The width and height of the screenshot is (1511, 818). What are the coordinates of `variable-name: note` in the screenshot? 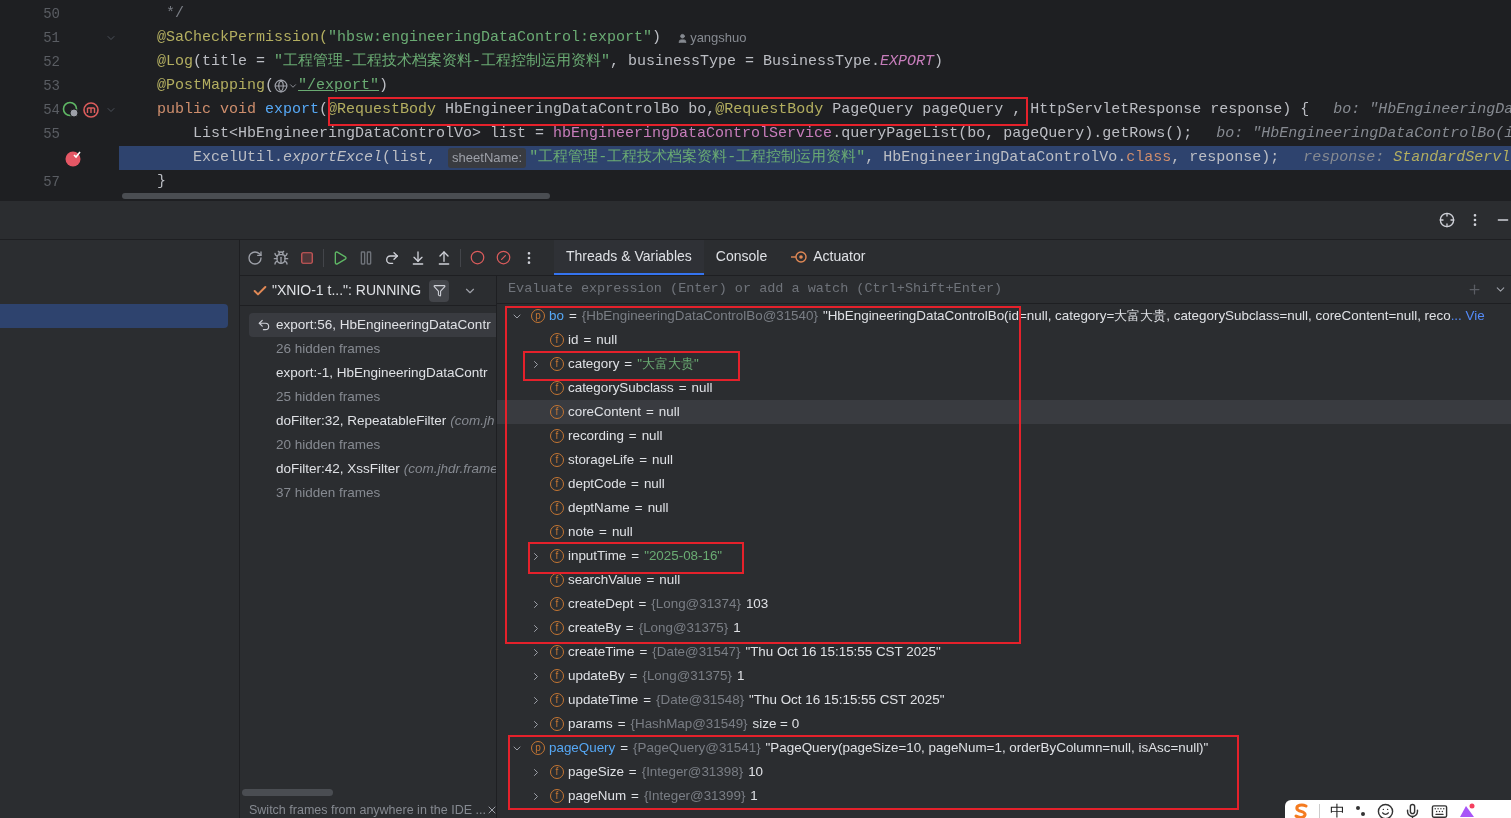 It's located at (581, 531).